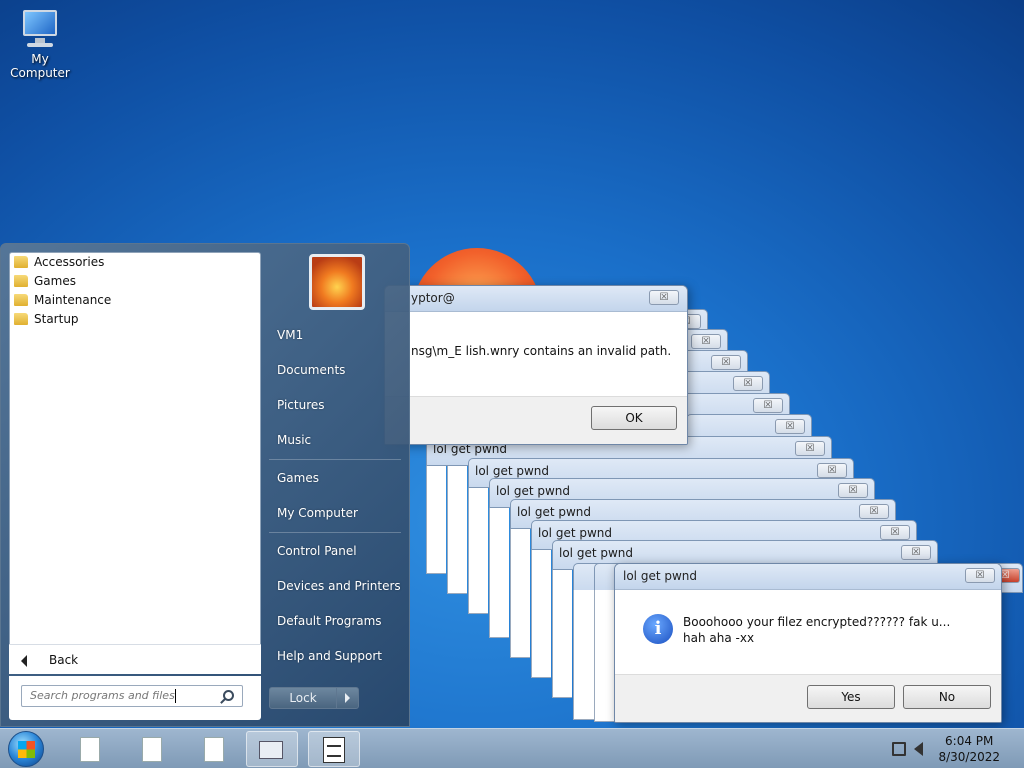 Image resolution: width=1024 pixels, height=768 pixels. What do you see at coordinates (303, 698) in the screenshot?
I see `lock-label: Lock` at bounding box center [303, 698].